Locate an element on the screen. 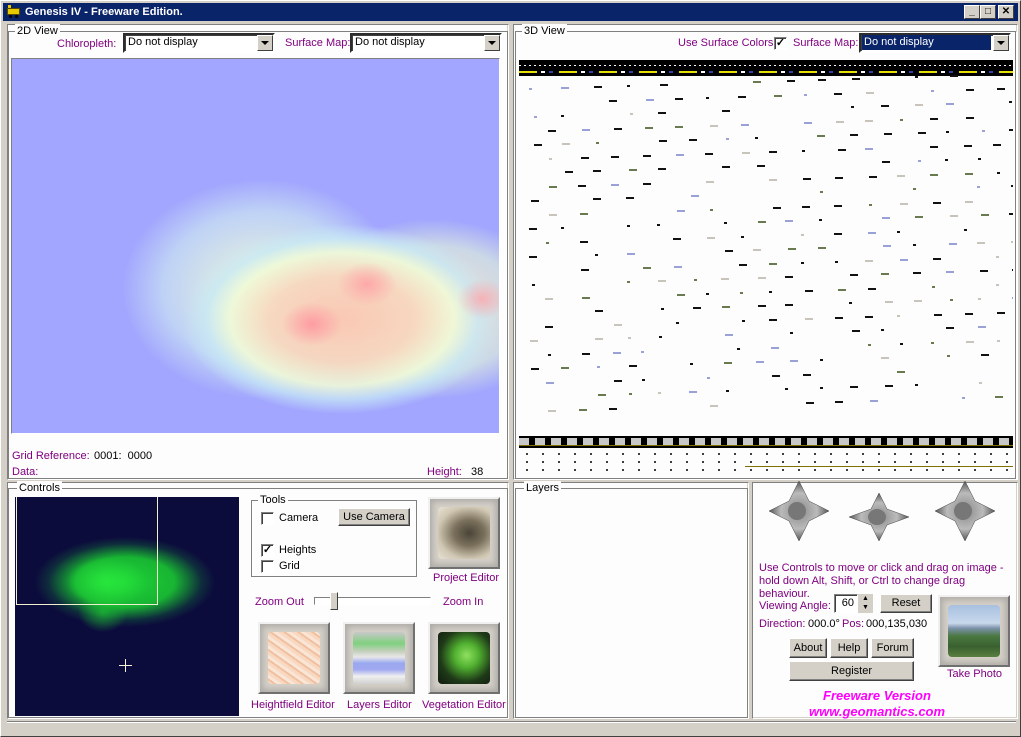 The height and width of the screenshot is (737, 1021). reset-button: Reset is located at coordinates (906, 603).